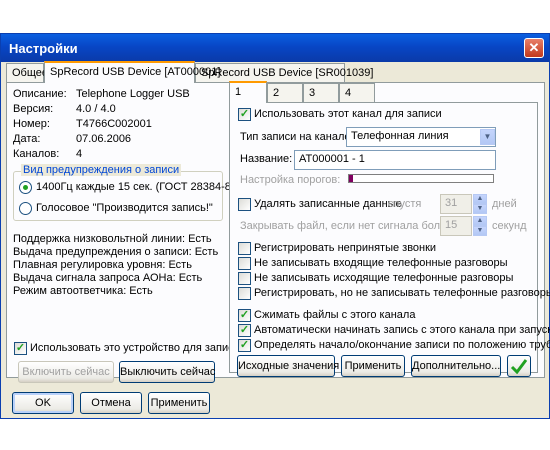 This screenshot has width=550, height=450. Describe the element at coordinates (25, 187) in the screenshot. I see `warning-tone-radio` at that location.